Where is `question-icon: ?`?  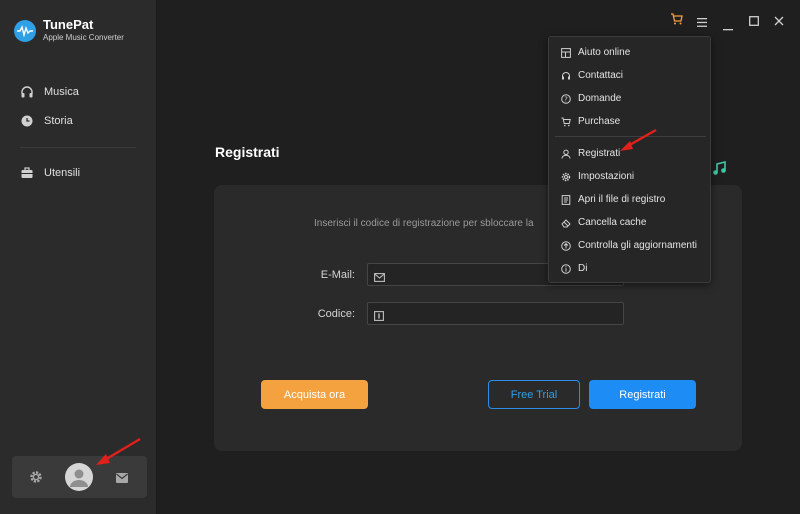
question-icon: ? is located at coordinates (566, 98).